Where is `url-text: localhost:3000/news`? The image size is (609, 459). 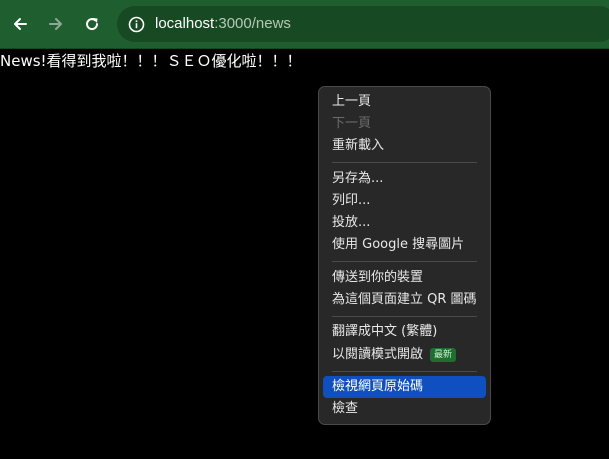 url-text: localhost:3000/news is located at coordinates (223, 24).